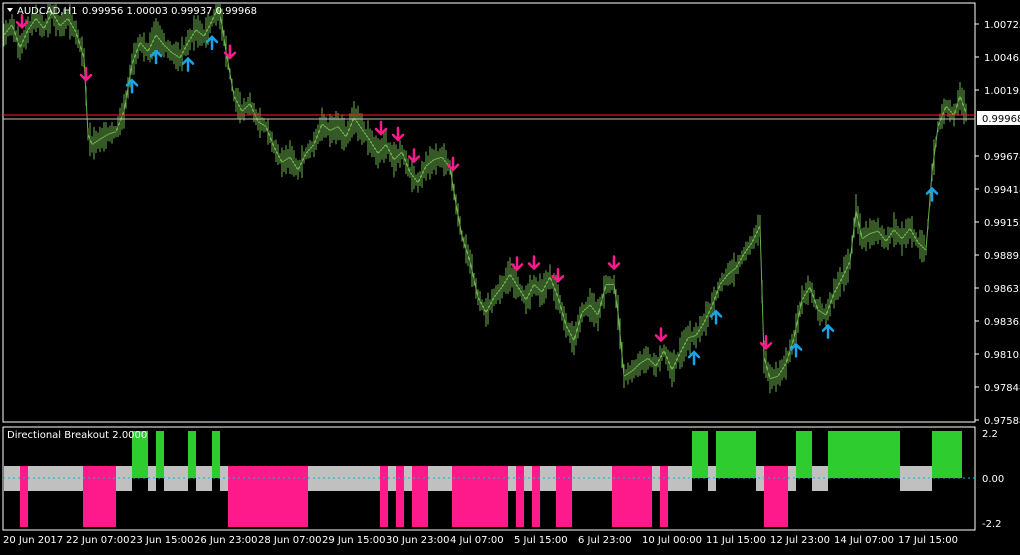 Image resolution: width=1020 pixels, height=555 pixels. I want to click on time-label: 17 Jul 15:00, so click(928, 540).